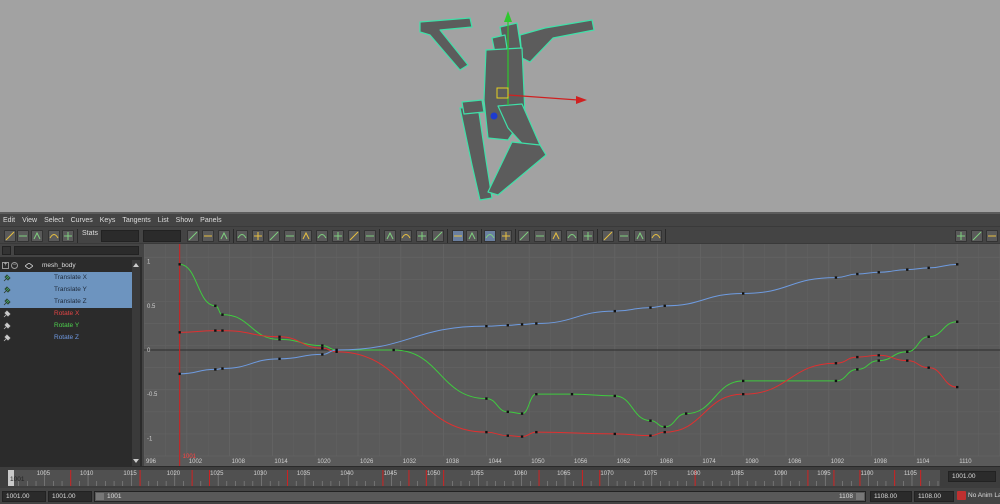 The image size is (1000, 504). I want to click on channel-translate-y: Translate Y, so click(66, 290).